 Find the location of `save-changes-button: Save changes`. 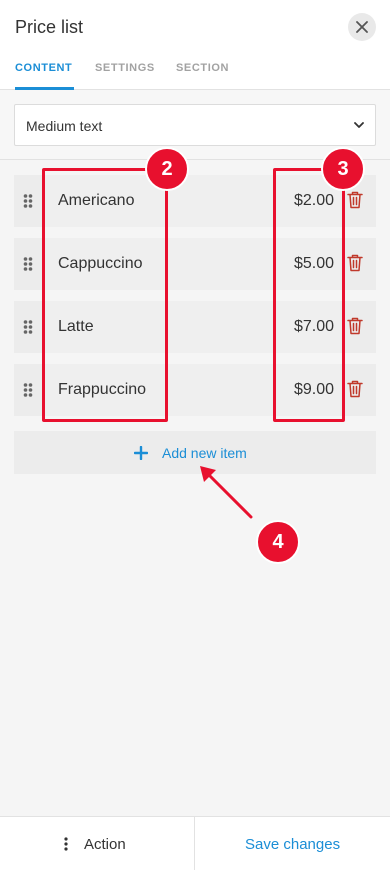

save-changes-button: Save changes is located at coordinates (292, 843).